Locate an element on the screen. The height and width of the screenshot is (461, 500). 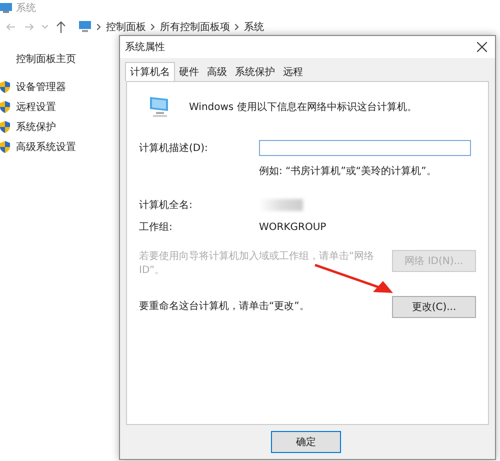
breadcrumb-item: 所有控制面板项 is located at coordinates (195, 27).